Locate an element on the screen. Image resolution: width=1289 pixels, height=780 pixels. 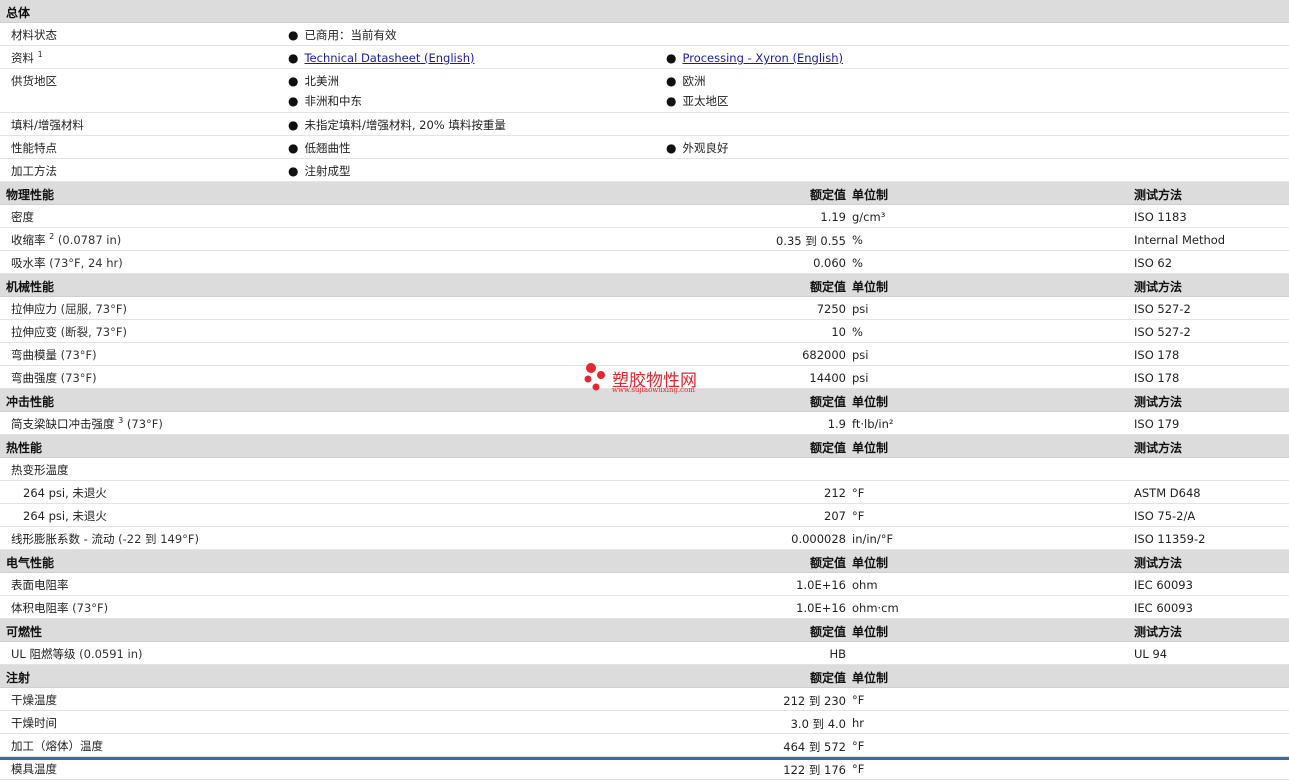
property-label: 拉伸应变 (断裂, 73°F) is located at coordinates (69, 332).